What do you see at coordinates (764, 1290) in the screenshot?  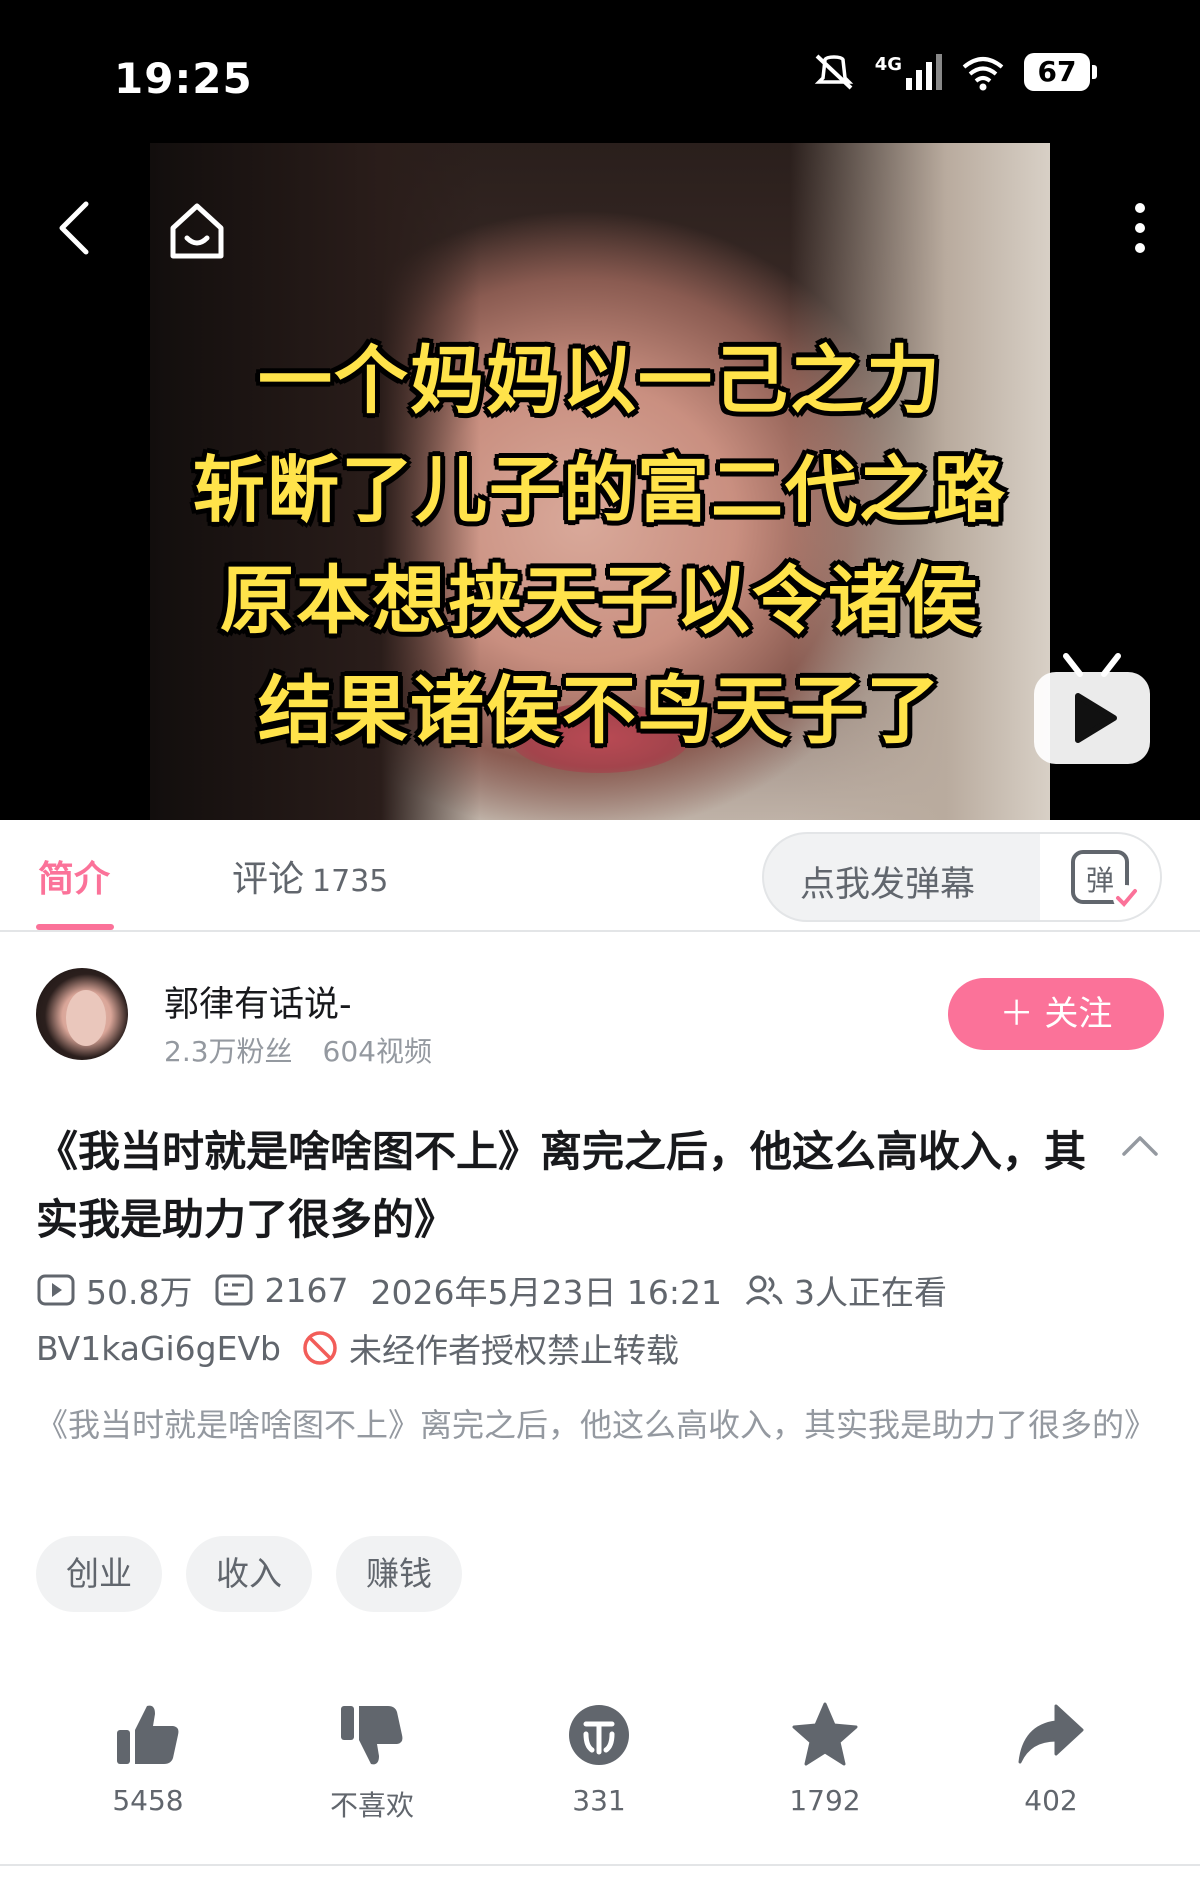 I see `people-icon` at bounding box center [764, 1290].